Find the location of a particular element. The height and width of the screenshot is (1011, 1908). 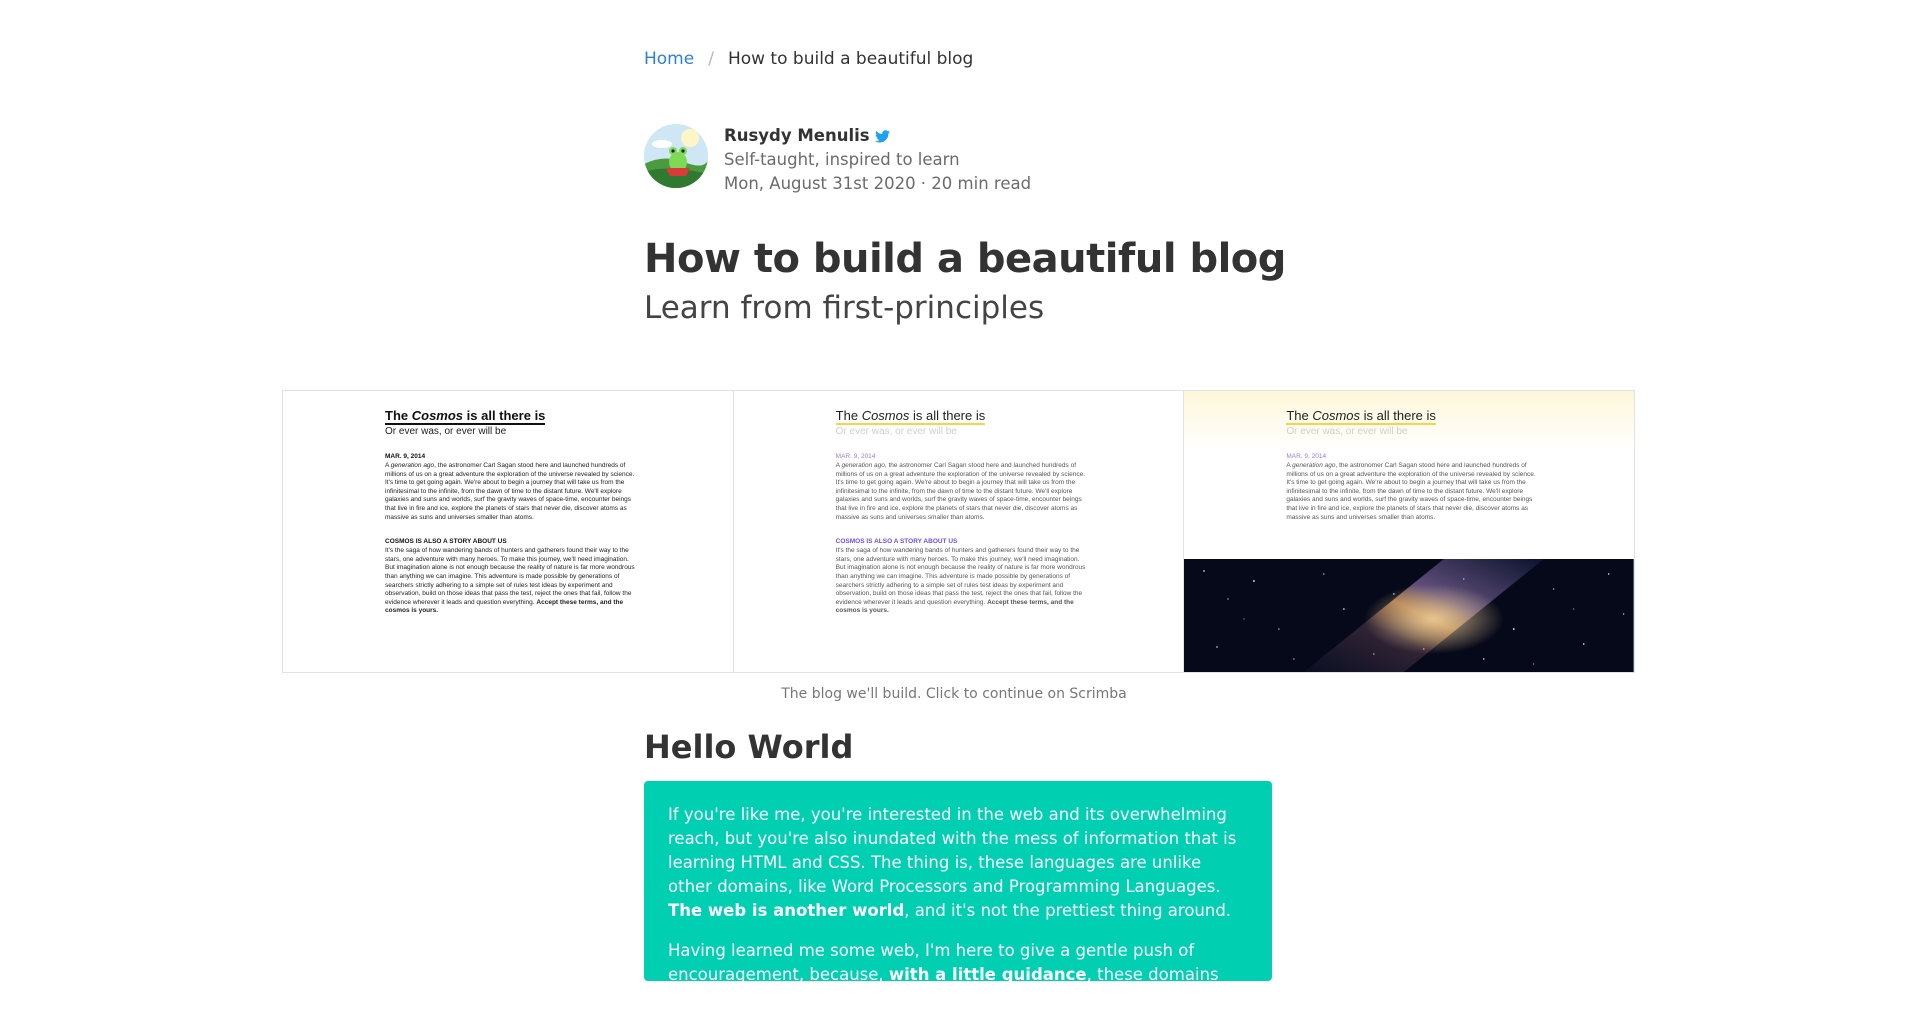

twitter-icon is located at coordinates (882, 136).